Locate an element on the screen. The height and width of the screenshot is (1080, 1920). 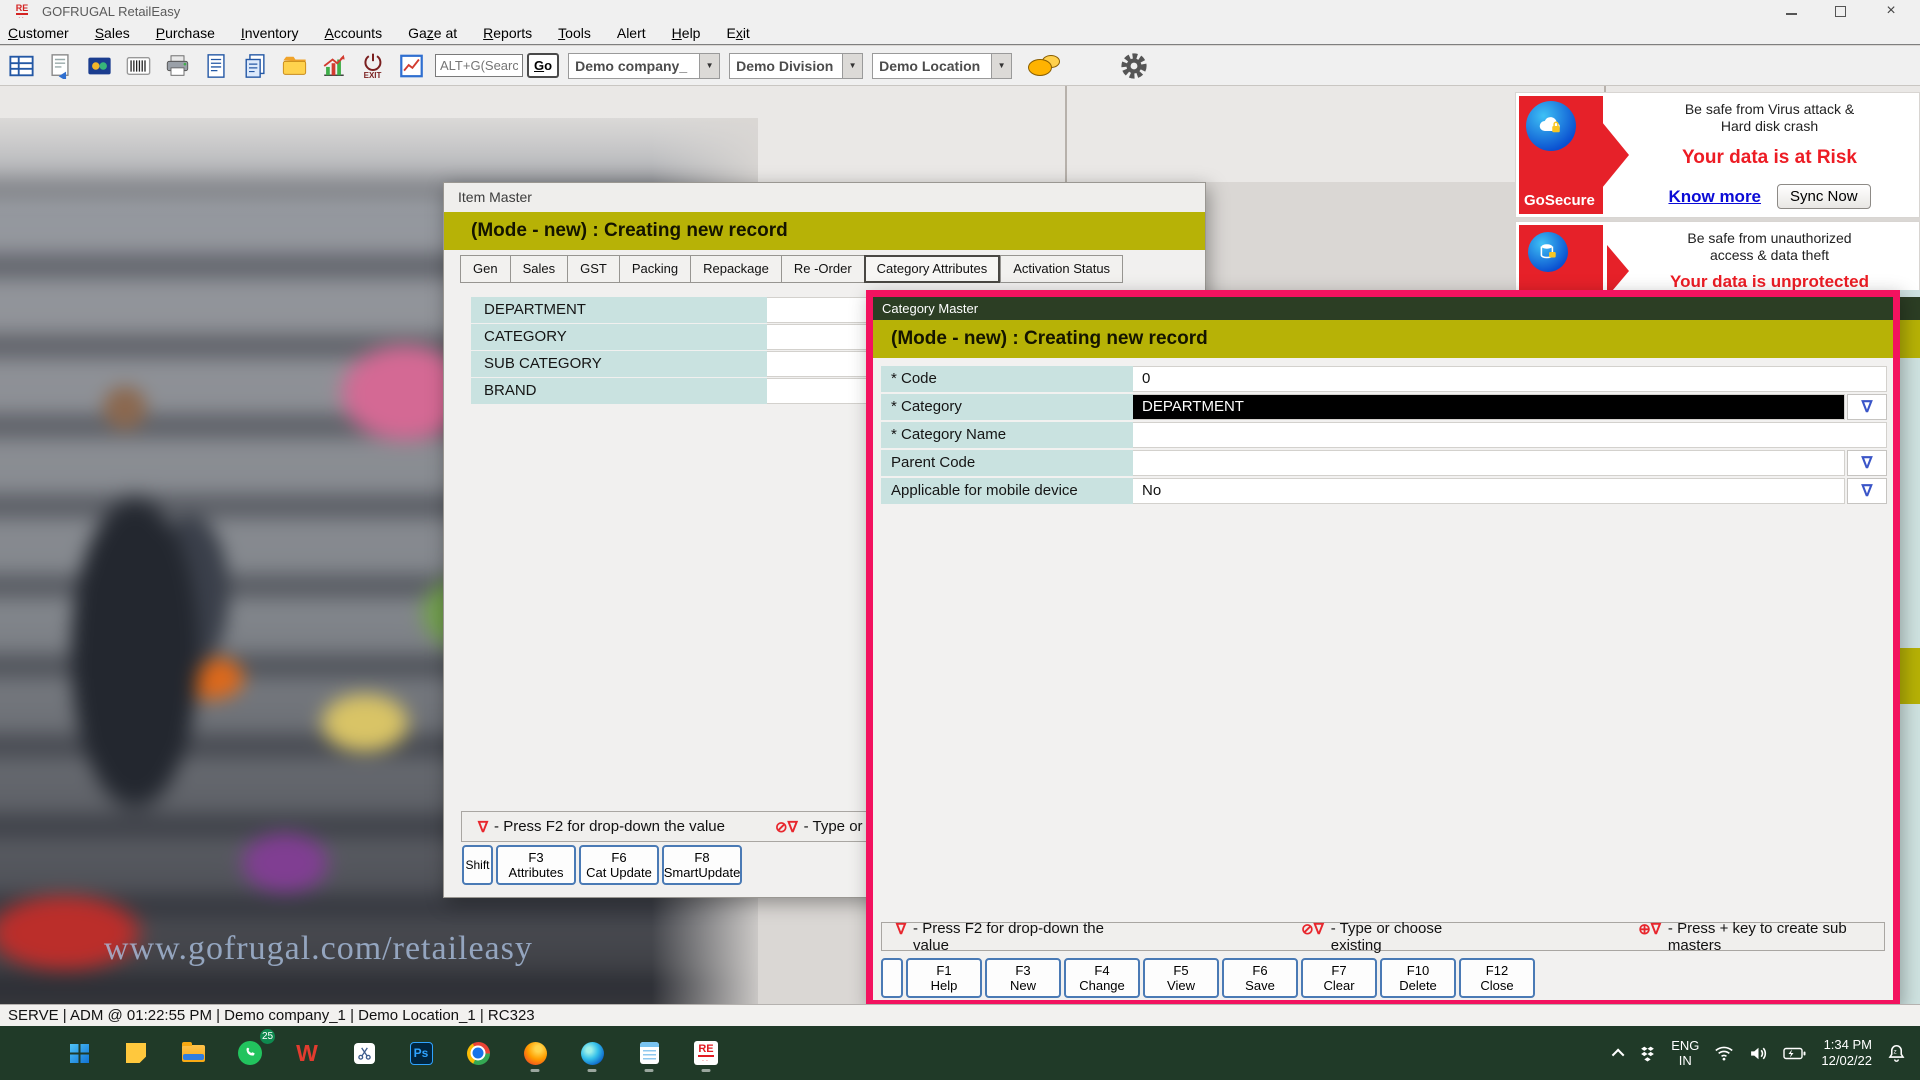
gosecure-message-line2: Hard disk crash is located at coordinates (1769, 126).